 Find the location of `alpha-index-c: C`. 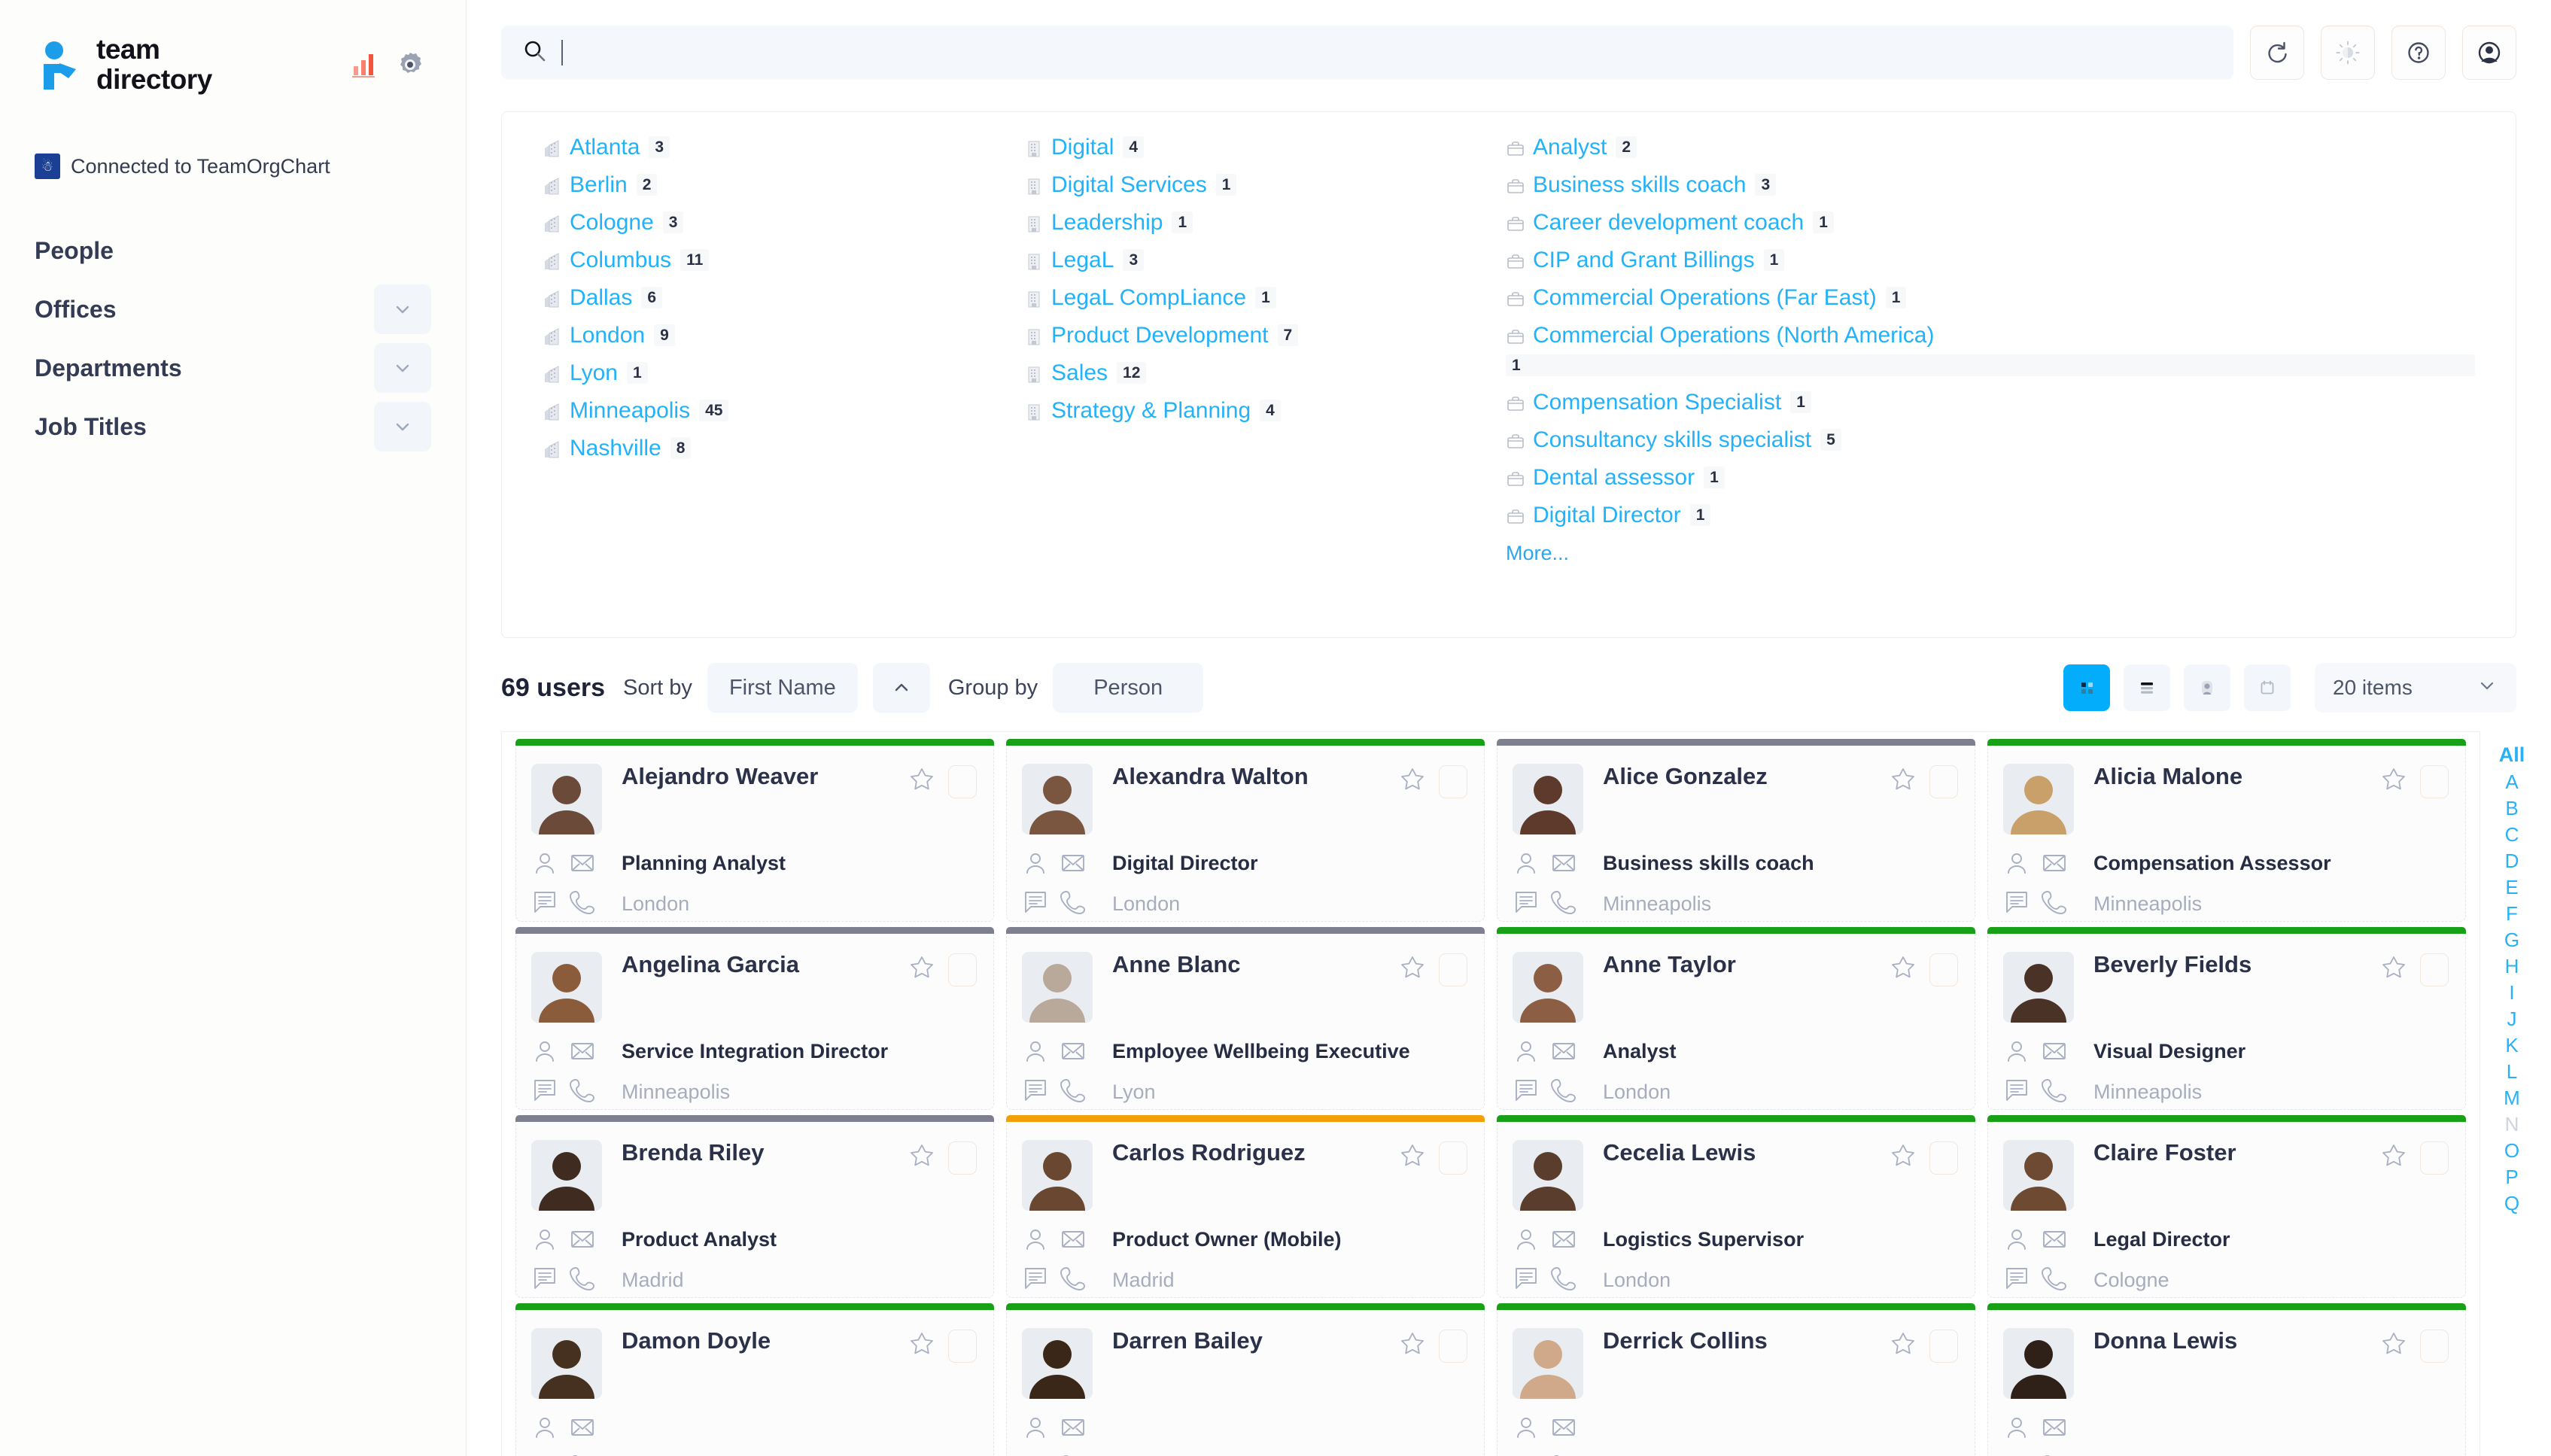

alpha-index-c: C is located at coordinates (2512, 834).